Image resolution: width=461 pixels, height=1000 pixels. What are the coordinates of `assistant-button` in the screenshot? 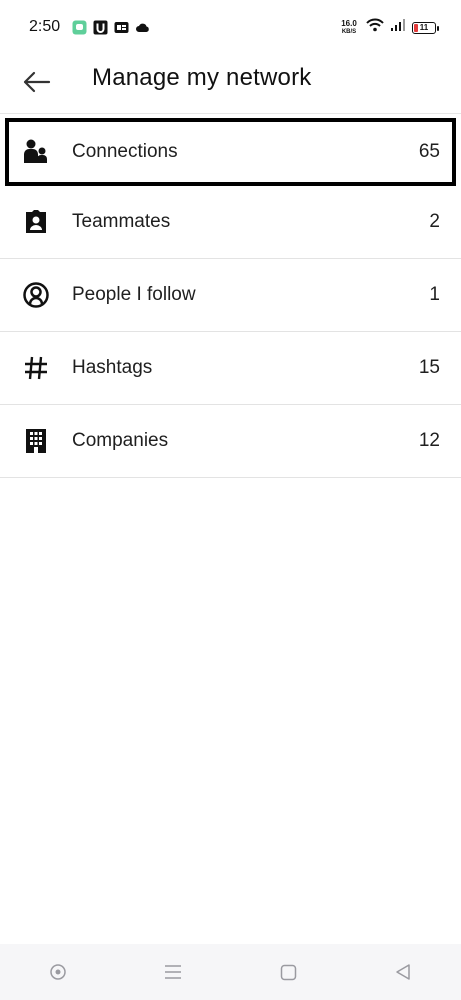 It's located at (58, 972).